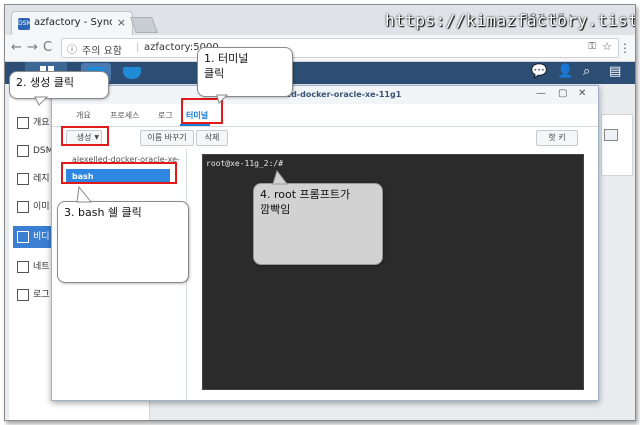  Describe the element at coordinates (119, 173) in the screenshot. I see `highlight-bash-item` at that location.